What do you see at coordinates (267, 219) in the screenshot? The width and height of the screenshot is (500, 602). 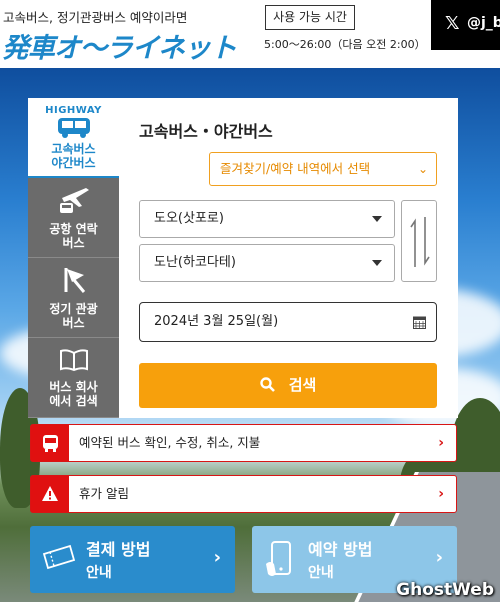 I see `origin-select: 도오(삿포로)` at bounding box center [267, 219].